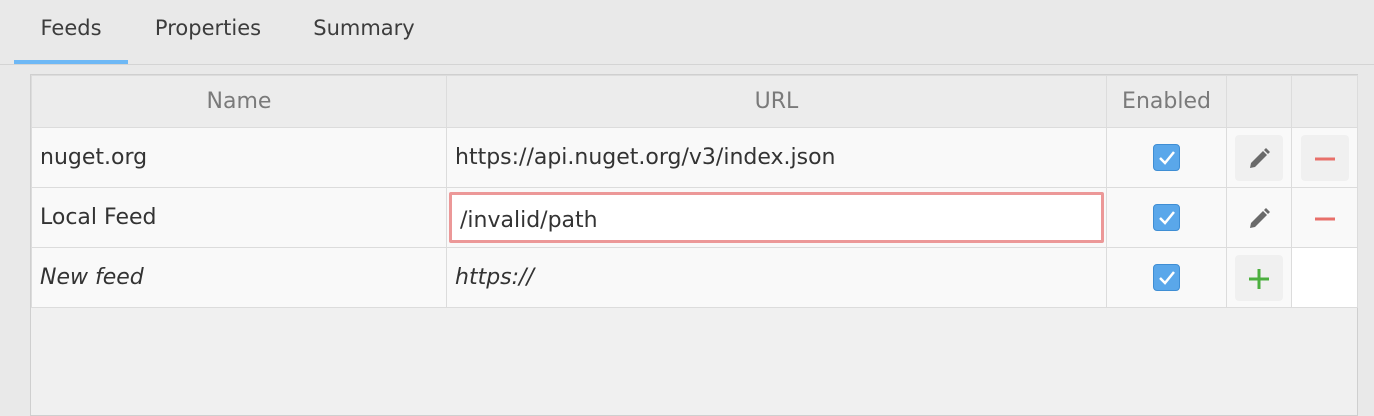 The height and width of the screenshot is (416, 1374). What do you see at coordinates (776, 101) in the screenshot?
I see `column-header-url: URL` at bounding box center [776, 101].